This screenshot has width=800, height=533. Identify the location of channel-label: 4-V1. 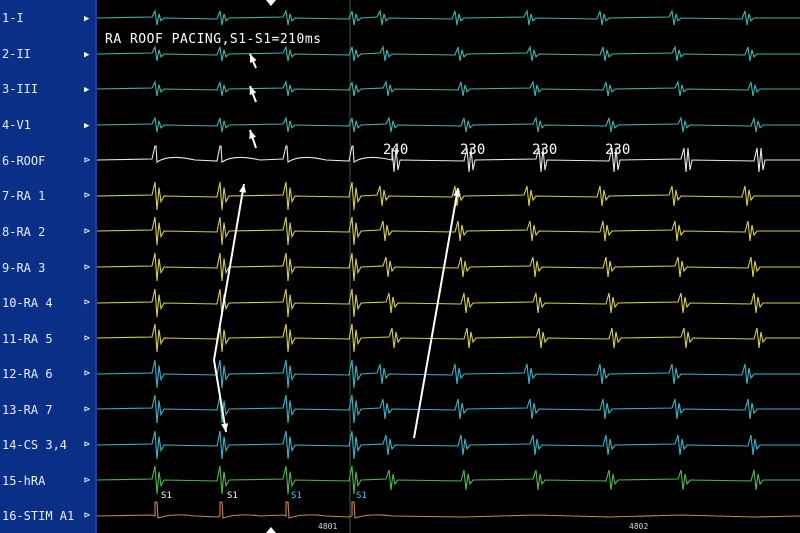
(16, 125).